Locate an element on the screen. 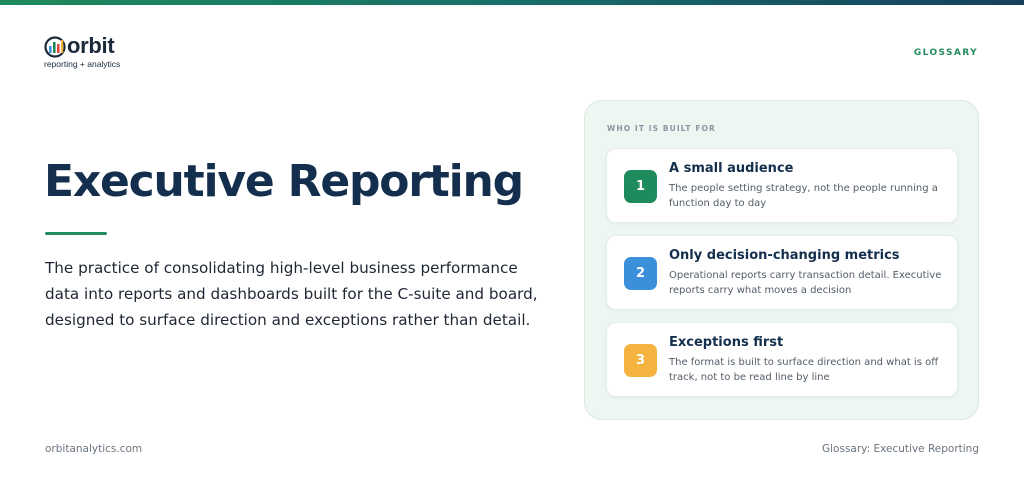 This screenshot has height=480, width=1024. section-label: GLOSSARY is located at coordinates (945, 53).